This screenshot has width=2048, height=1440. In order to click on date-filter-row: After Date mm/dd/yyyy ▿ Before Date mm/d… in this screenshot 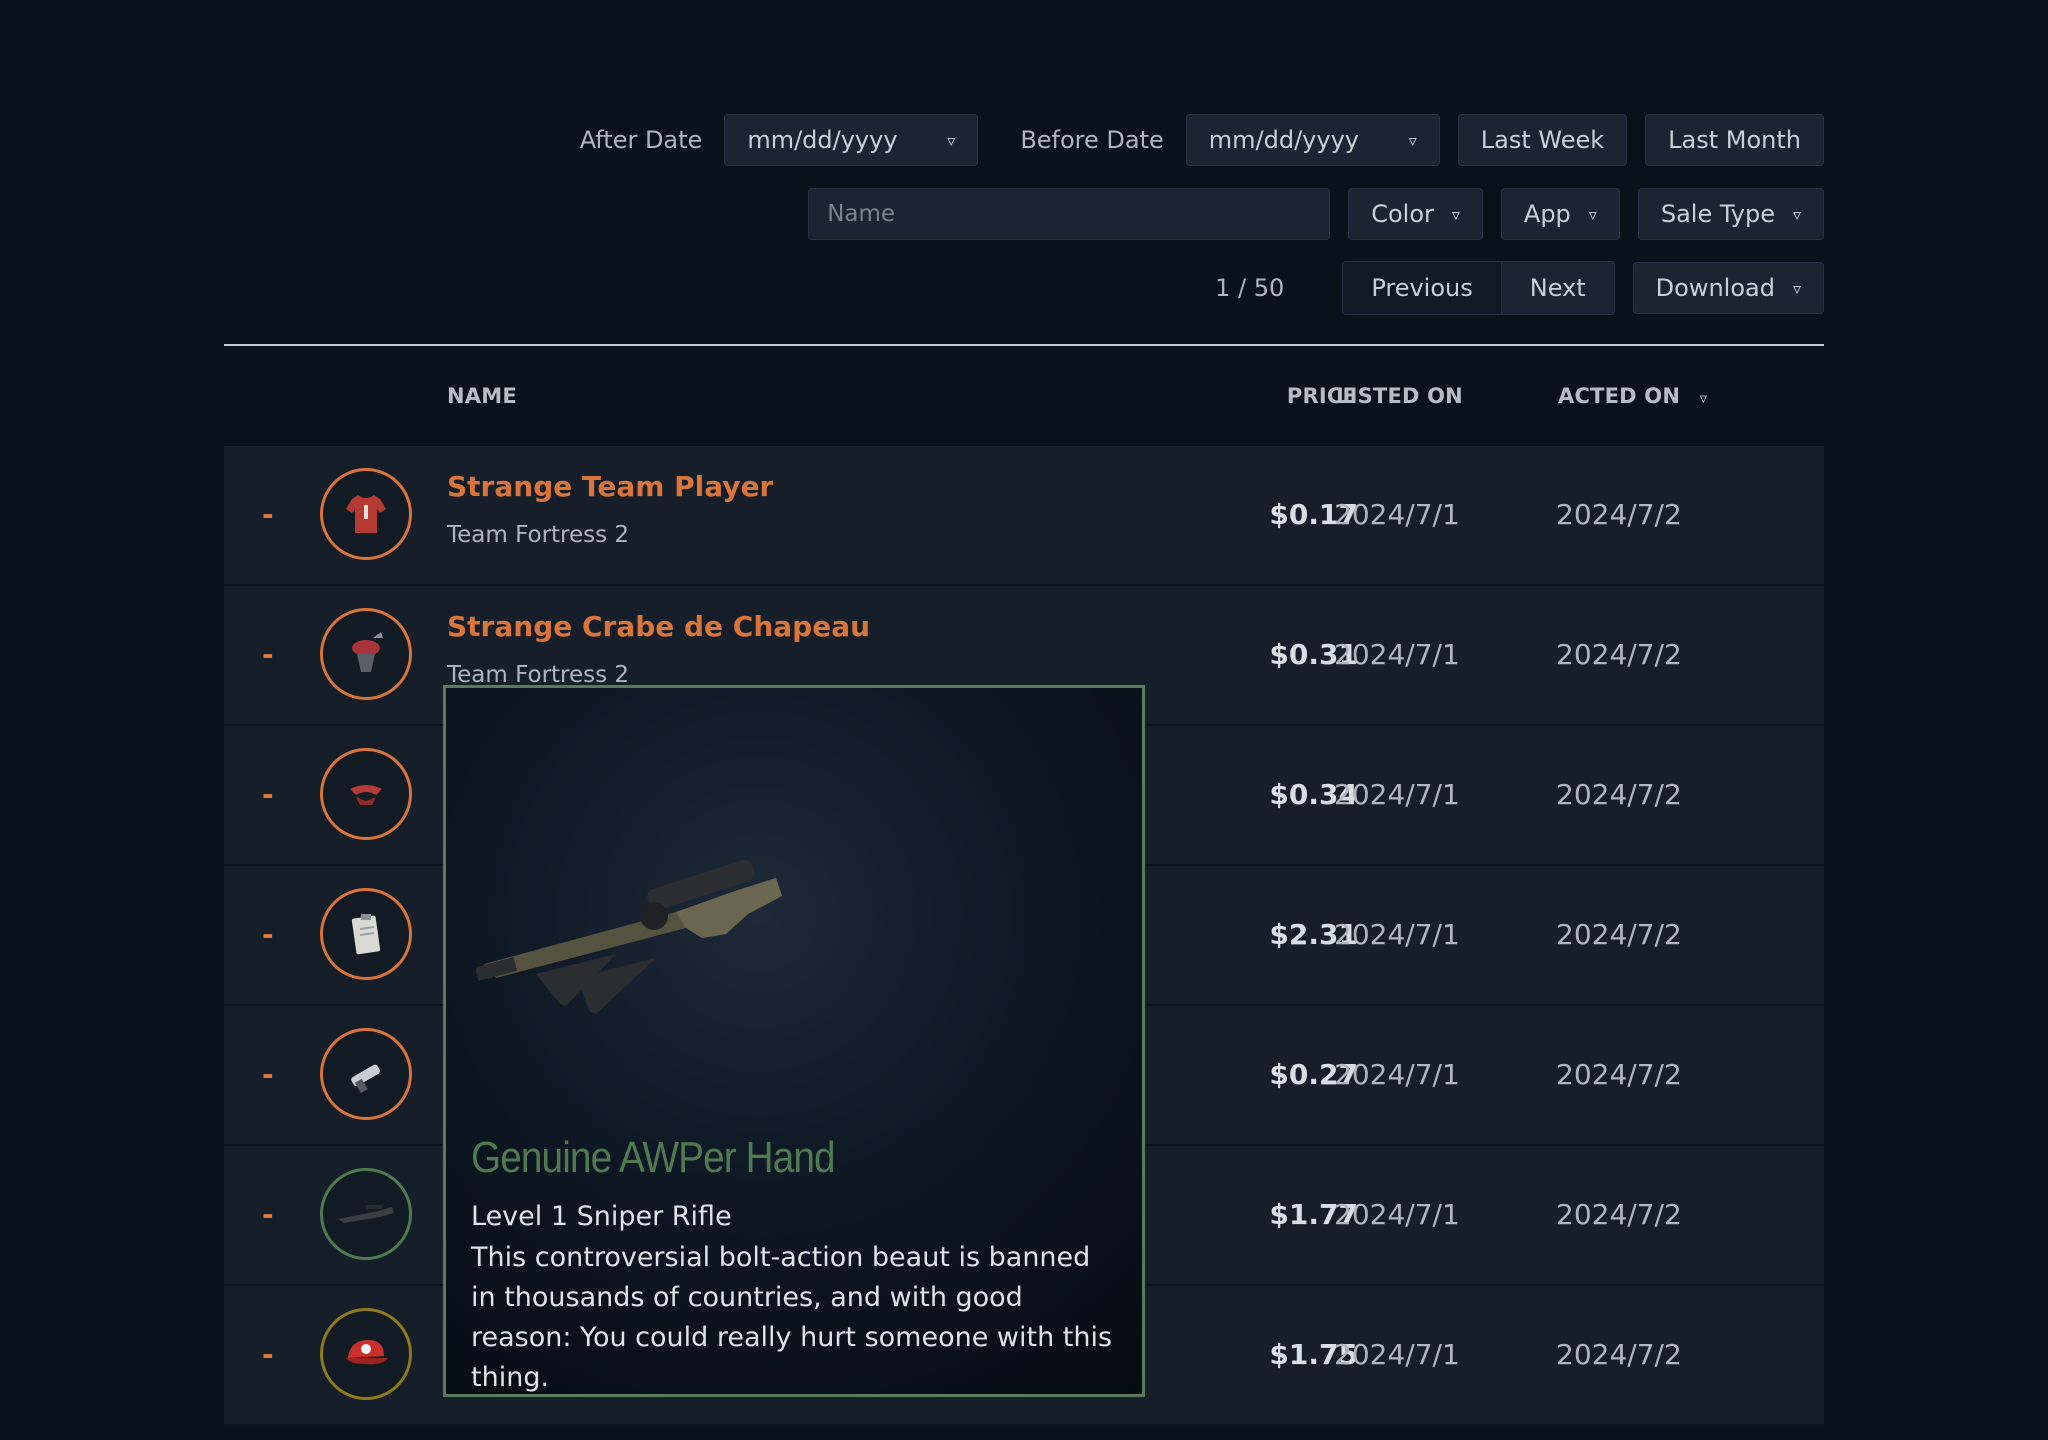, I will do `click(1124, 140)`.